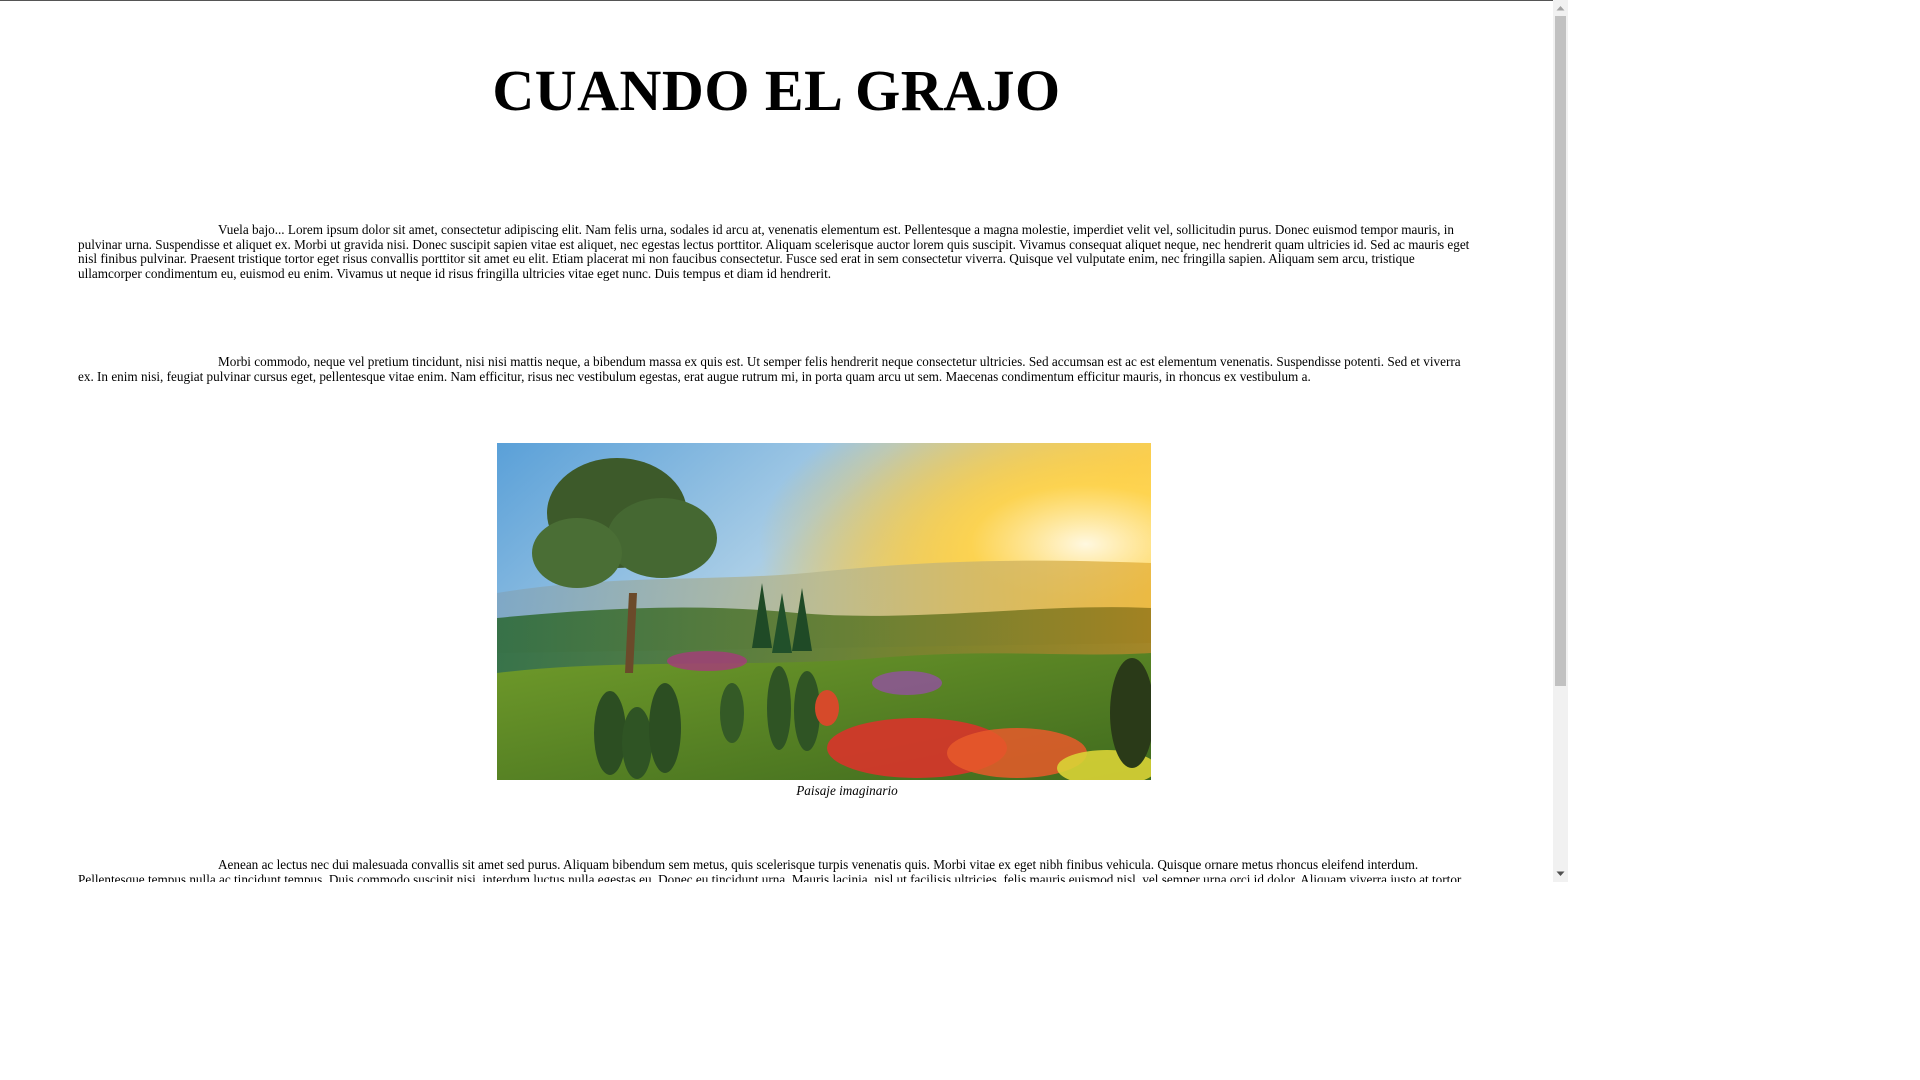 The height and width of the screenshot is (1080, 1920). Describe the element at coordinates (824, 611) in the screenshot. I see `landscape-image` at that location.